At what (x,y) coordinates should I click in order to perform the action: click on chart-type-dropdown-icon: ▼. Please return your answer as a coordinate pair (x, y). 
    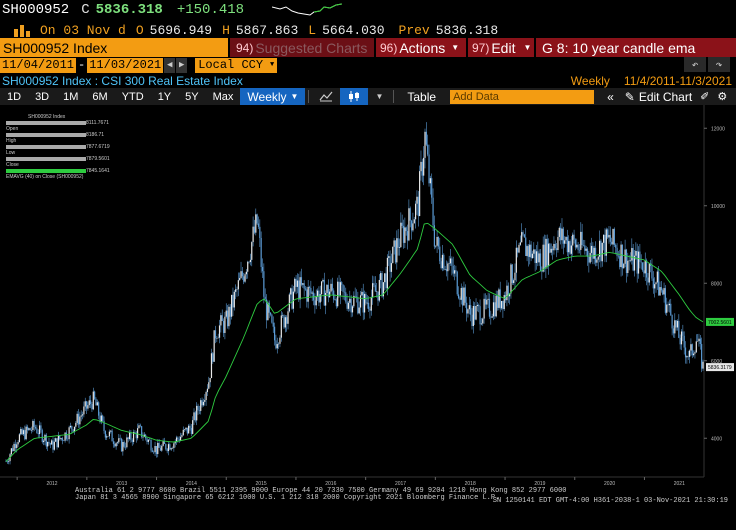
    Looking at the image, I should click on (379, 96).